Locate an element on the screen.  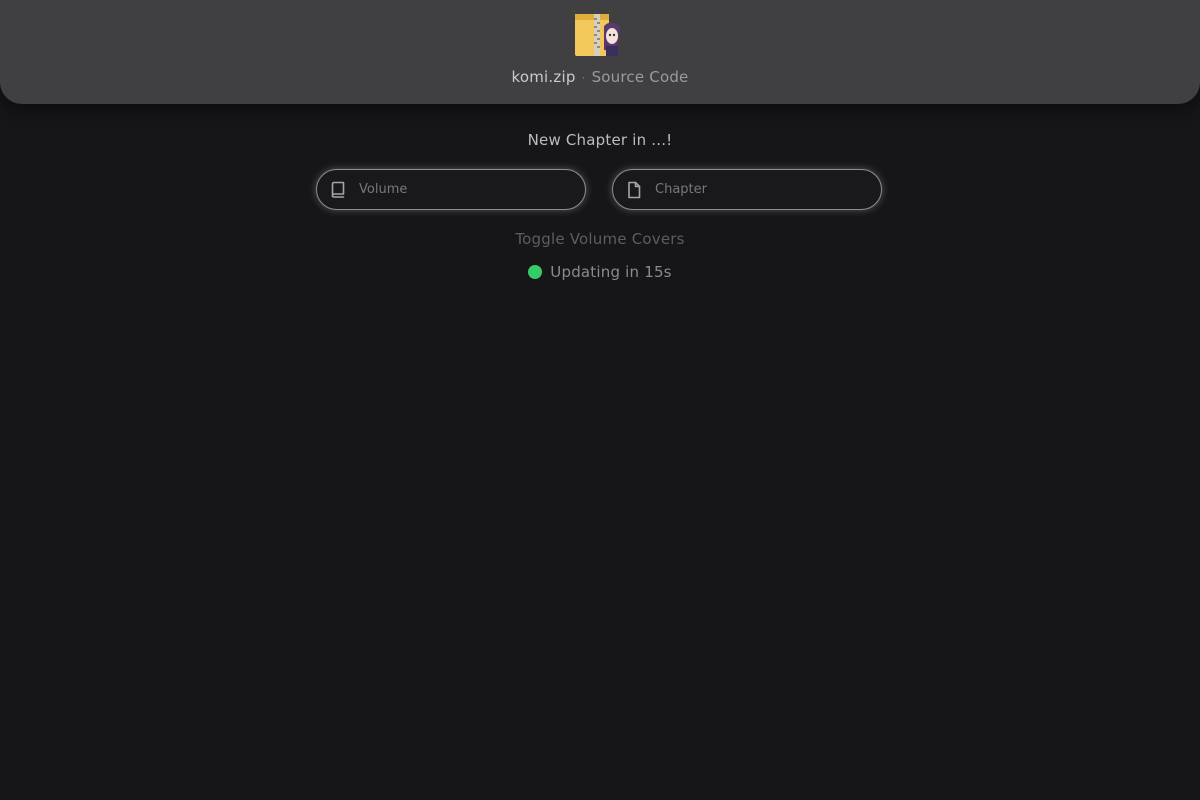
header-bar: komi.zip · Source Code is located at coordinates (600, 52).